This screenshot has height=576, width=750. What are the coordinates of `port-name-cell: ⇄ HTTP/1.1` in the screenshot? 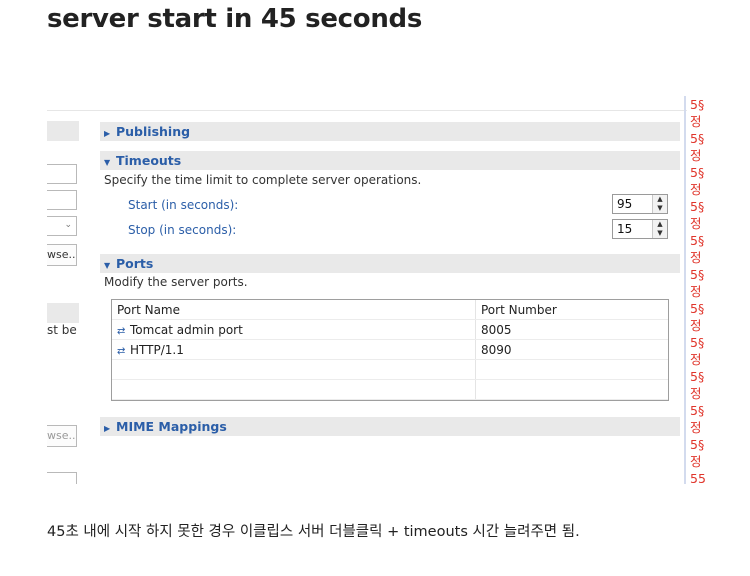 It's located at (150, 350).